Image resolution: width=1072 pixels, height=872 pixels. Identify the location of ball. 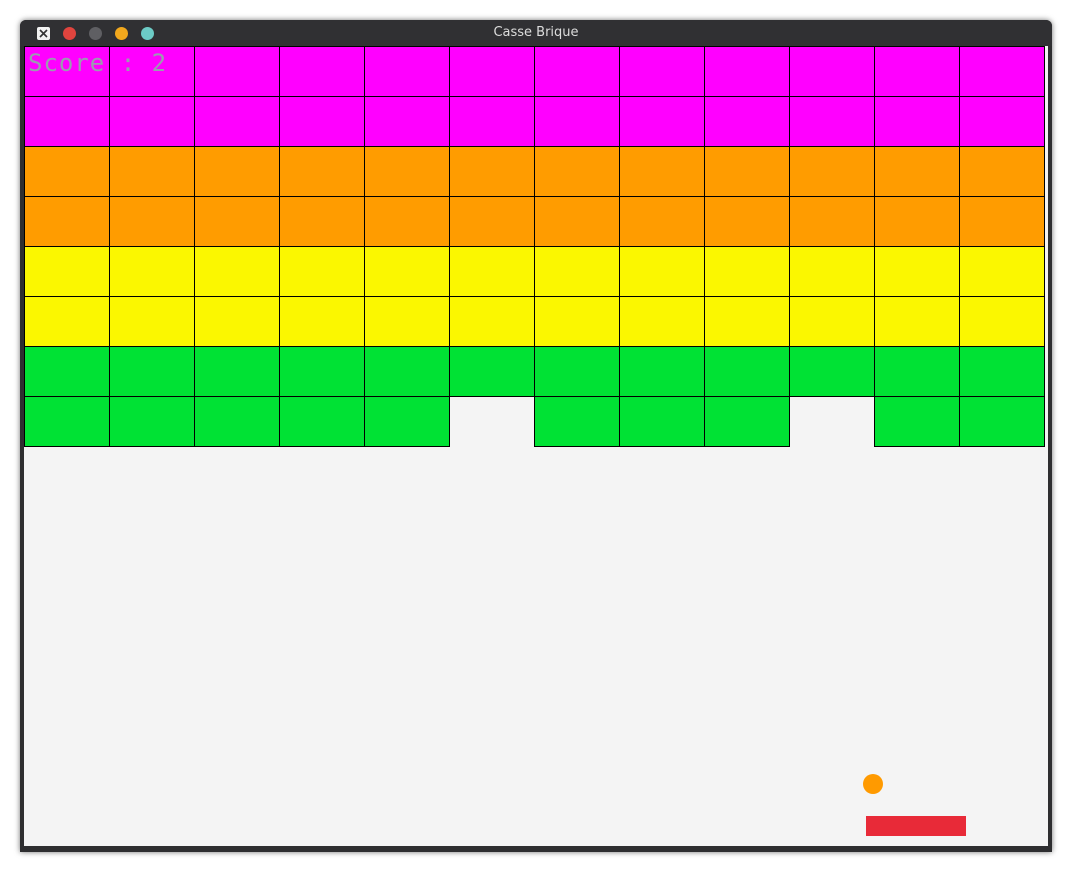
(873, 784).